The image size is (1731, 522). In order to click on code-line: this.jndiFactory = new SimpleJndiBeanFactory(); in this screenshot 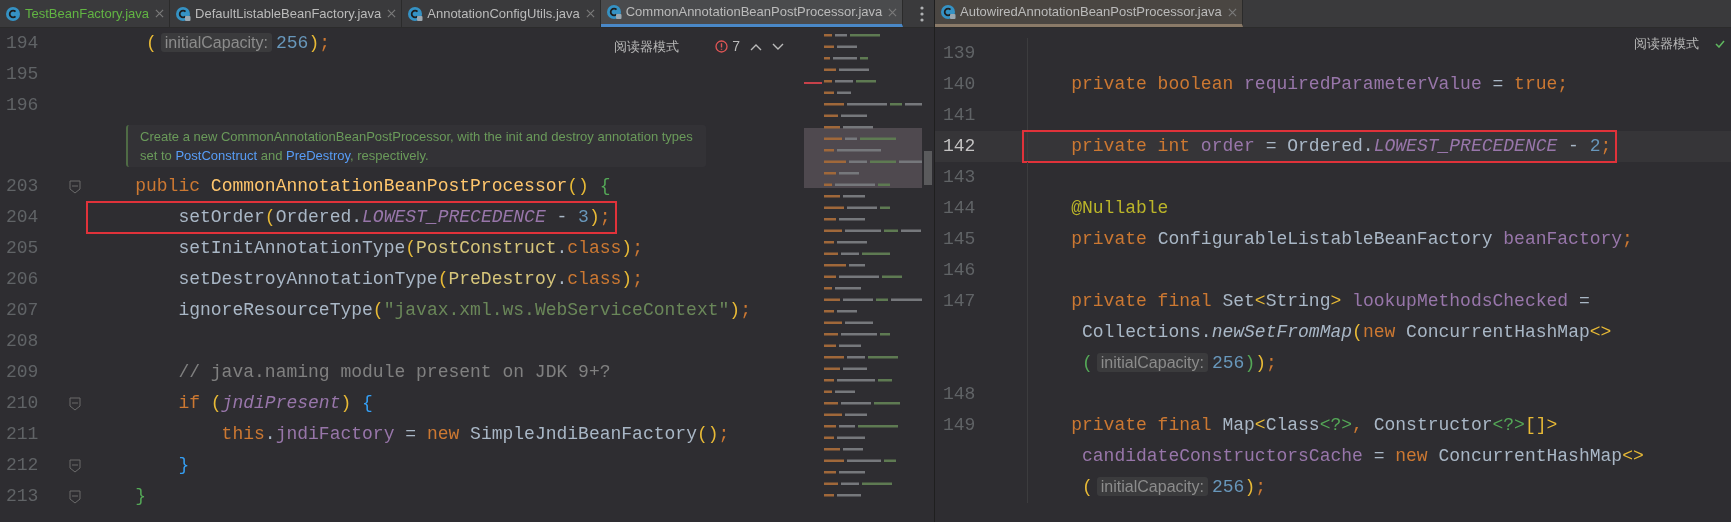, I will do `click(475, 434)`.